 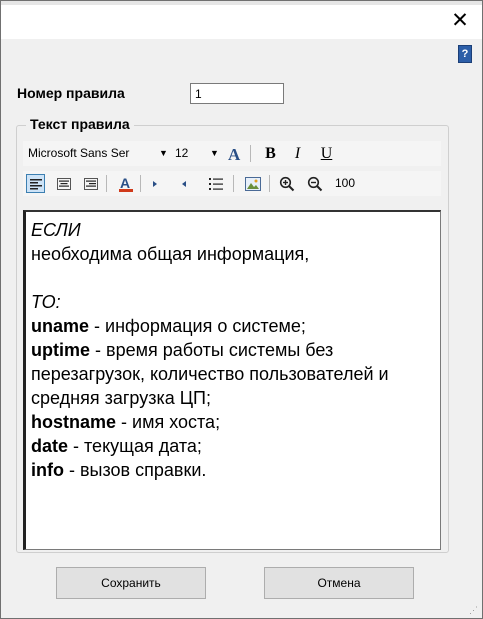 What do you see at coordinates (241, 22) in the screenshot?
I see `title-bar: ✕` at bounding box center [241, 22].